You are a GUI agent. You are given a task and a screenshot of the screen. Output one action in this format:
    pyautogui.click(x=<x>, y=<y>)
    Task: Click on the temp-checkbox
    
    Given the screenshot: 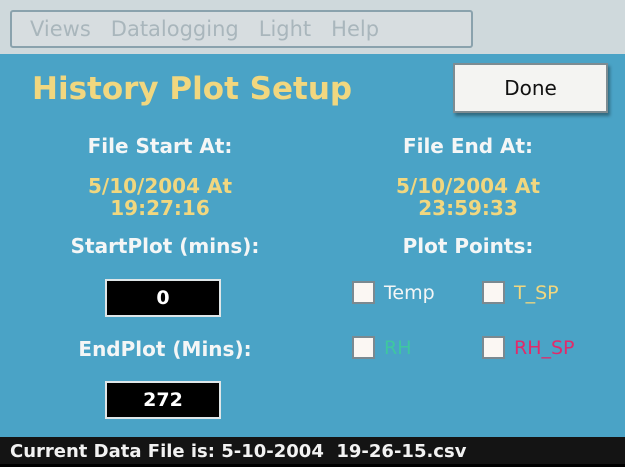 What is the action you would take?
    pyautogui.click(x=363, y=292)
    